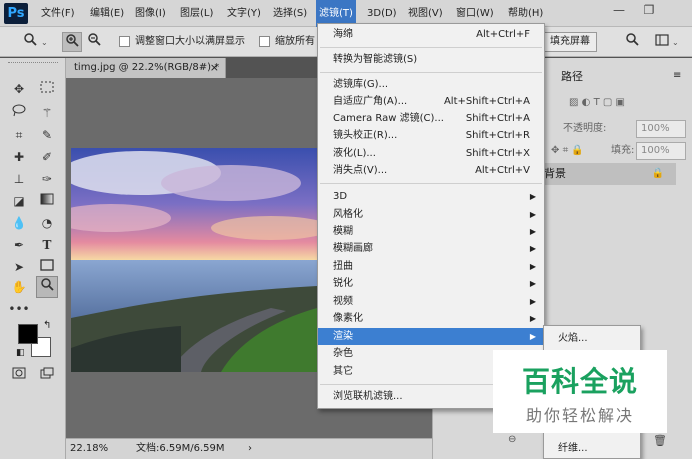 This screenshot has width=692, height=459. What do you see at coordinates (19, 179) in the screenshot?
I see `clone-stamp-tool-icon: ⊥` at bounding box center [19, 179].